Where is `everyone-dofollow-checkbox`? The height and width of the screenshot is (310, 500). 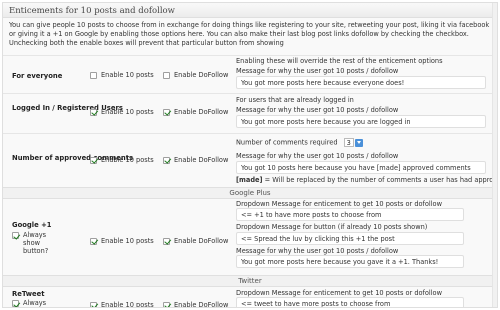 everyone-dofollow-checkbox is located at coordinates (166, 75).